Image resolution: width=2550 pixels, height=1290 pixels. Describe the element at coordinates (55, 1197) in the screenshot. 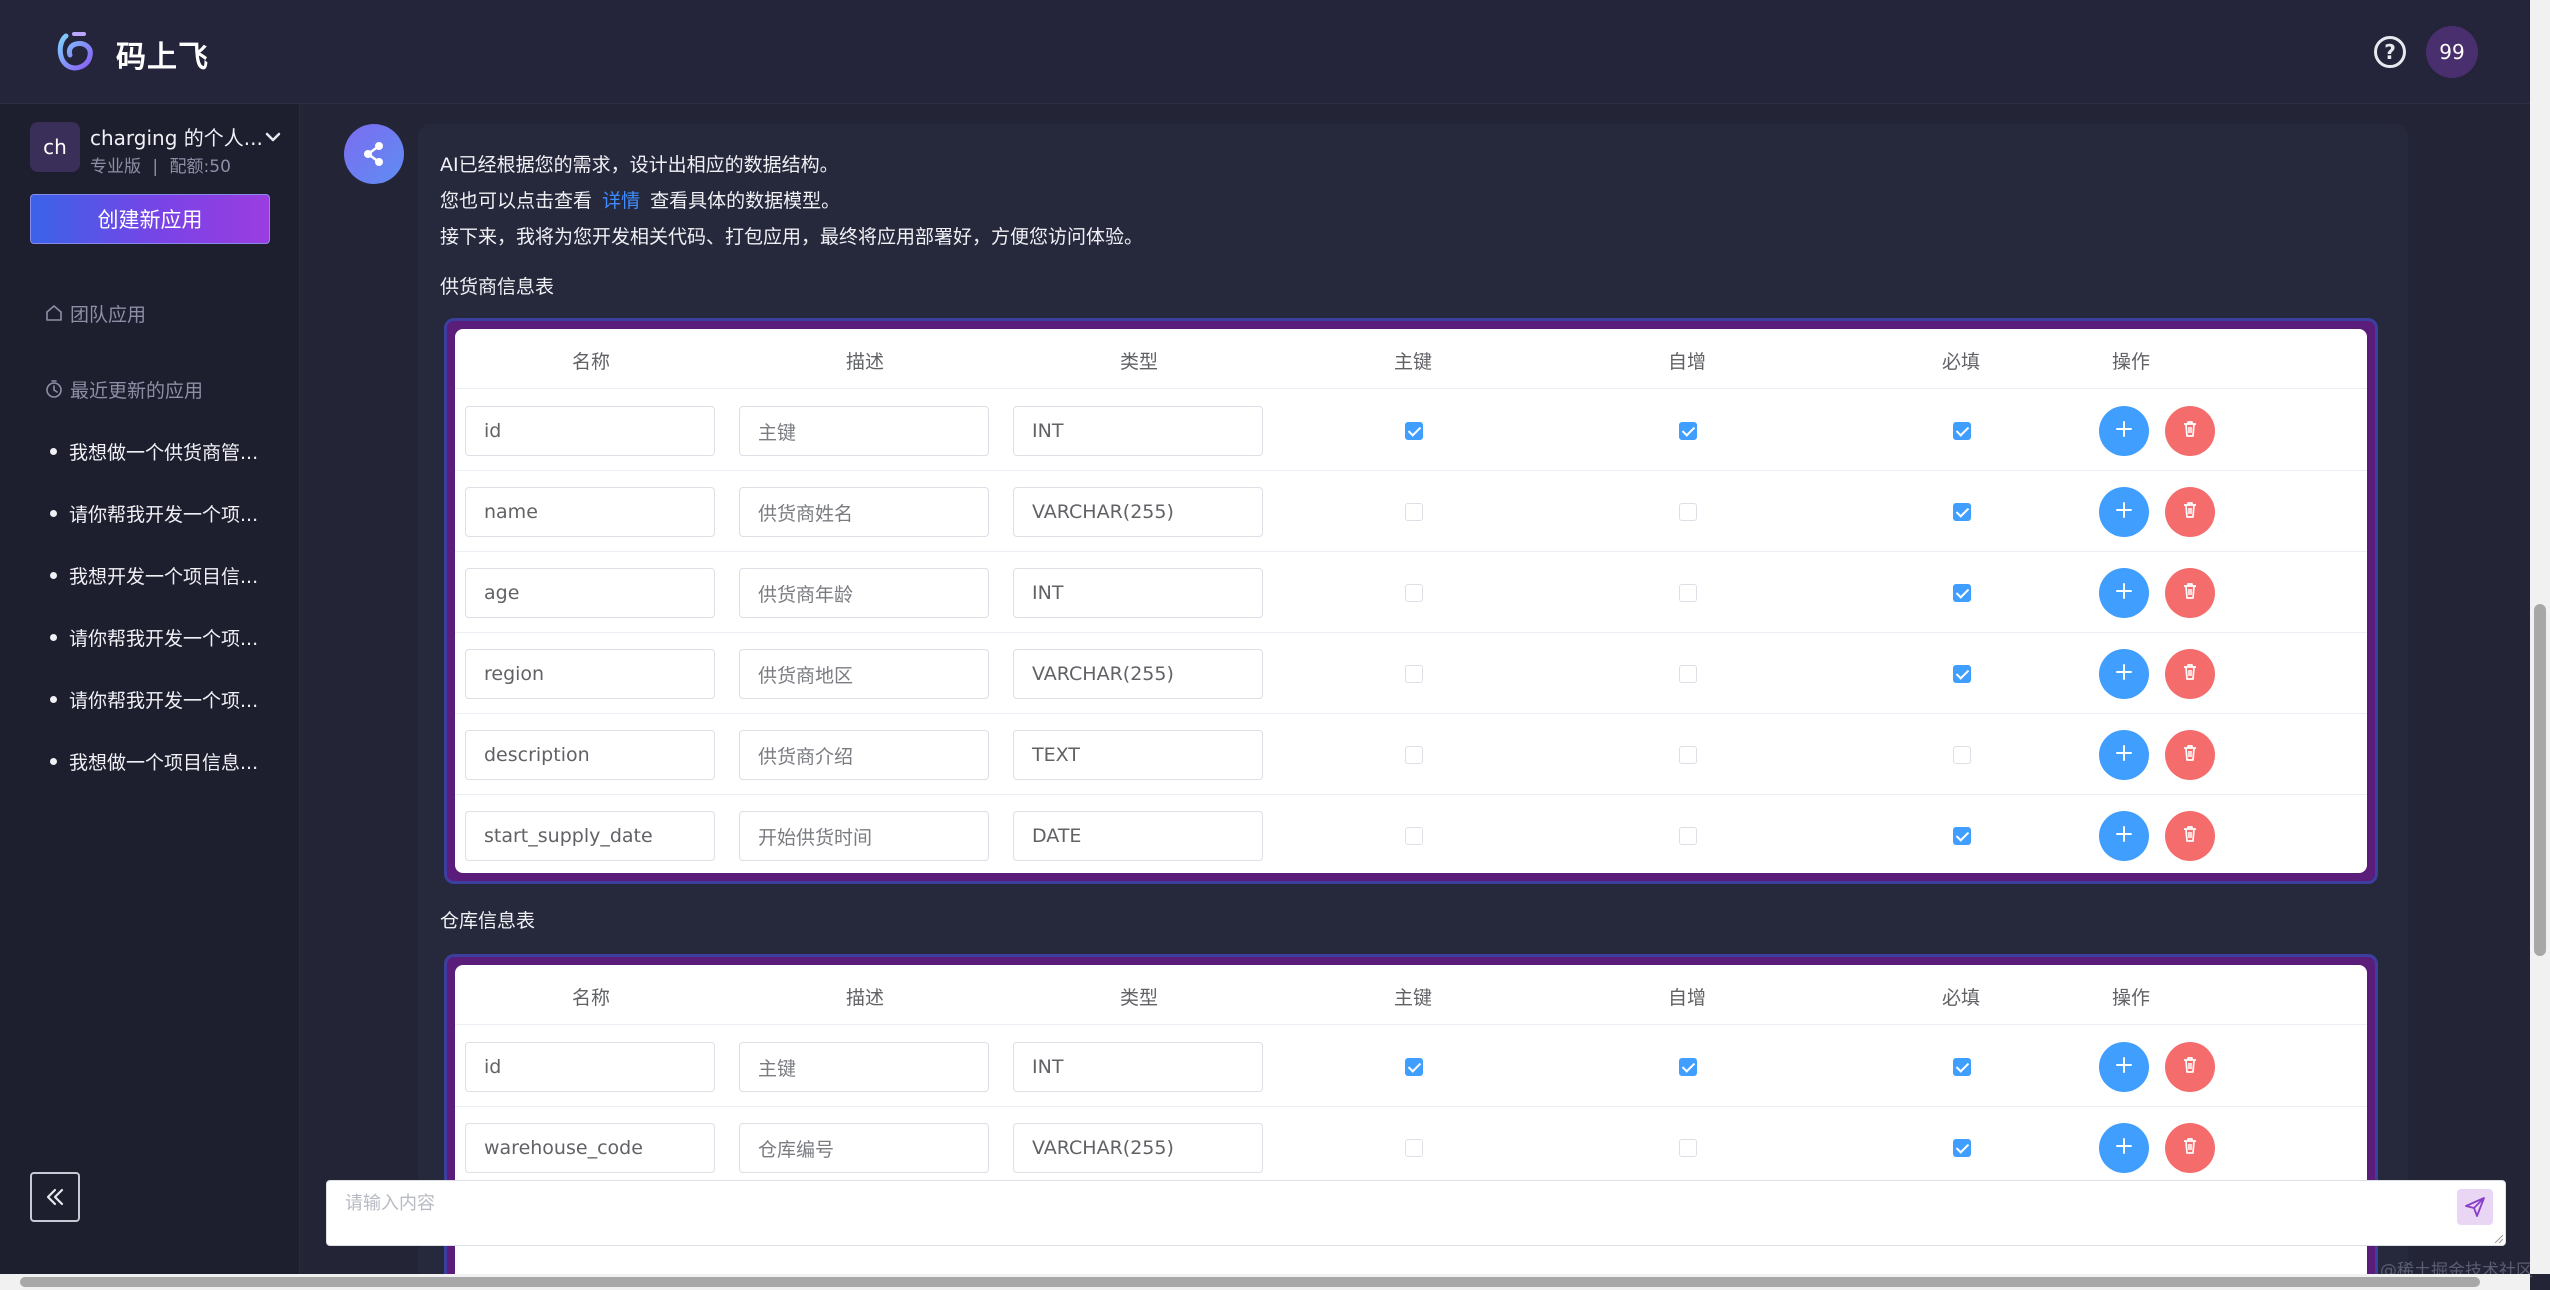

I see `collapse-sidebar-button` at that location.